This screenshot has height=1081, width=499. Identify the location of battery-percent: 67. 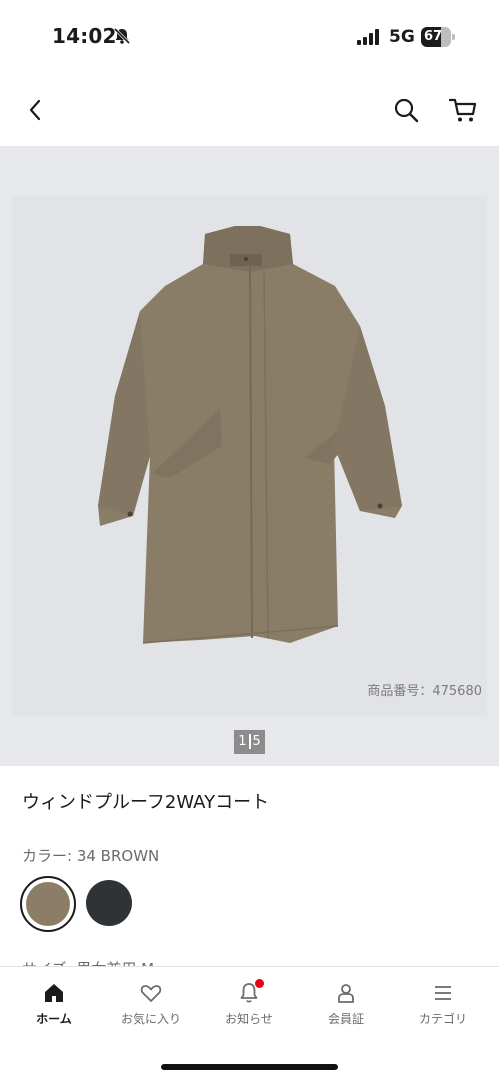
(433, 36).